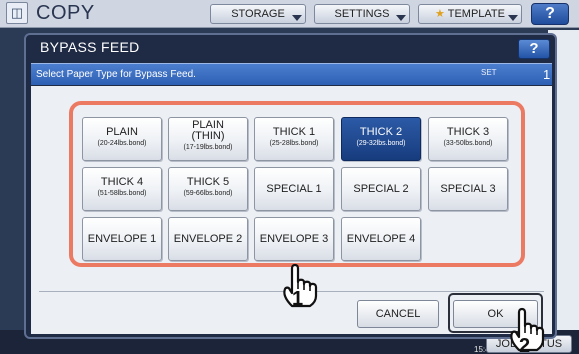 The height and width of the screenshot is (354, 579). I want to click on set-count: 1, so click(547, 74).